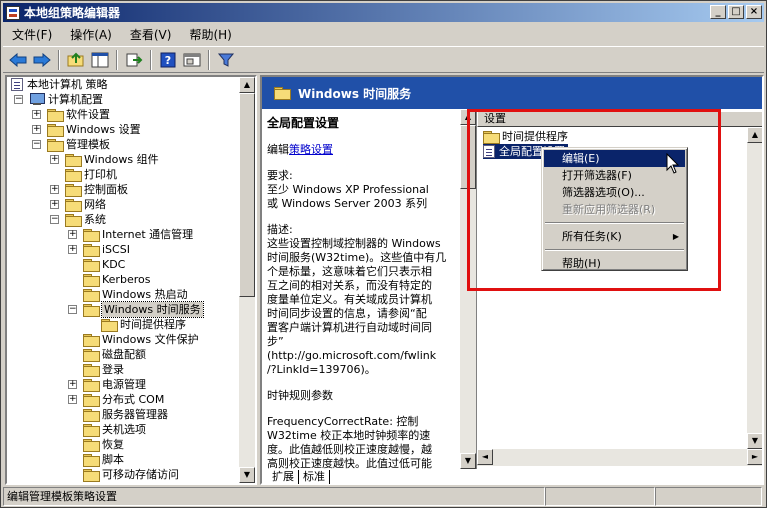  What do you see at coordinates (78, 144) in the screenshot?
I see `tree-item: 管理模板` at bounding box center [78, 144].